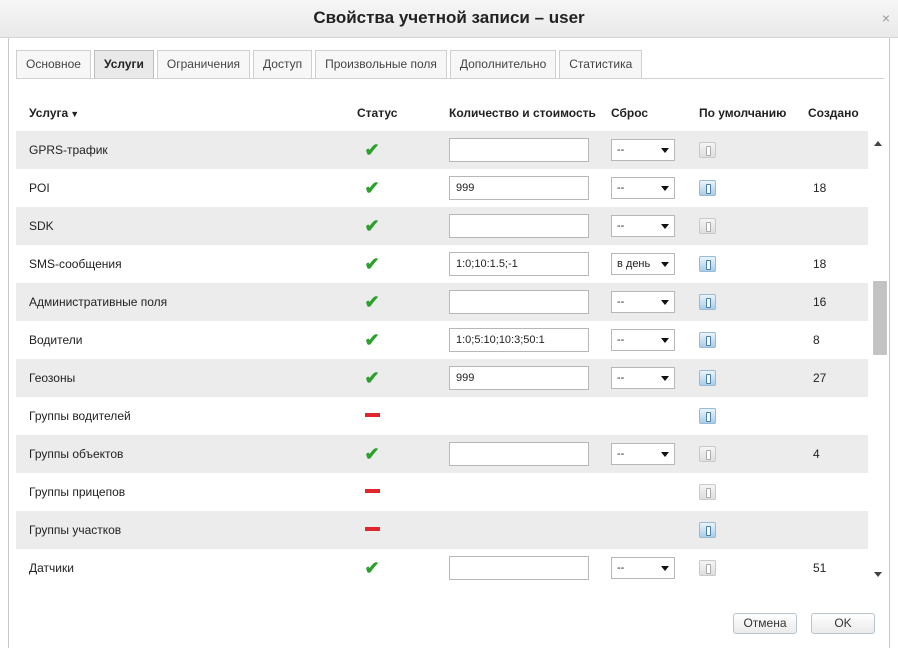 The height and width of the screenshot is (648, 898). What do you see at coordinates (98, 302) in the screenshot?
I see `service-name: Административные поля` at bounding box center [98, 302].